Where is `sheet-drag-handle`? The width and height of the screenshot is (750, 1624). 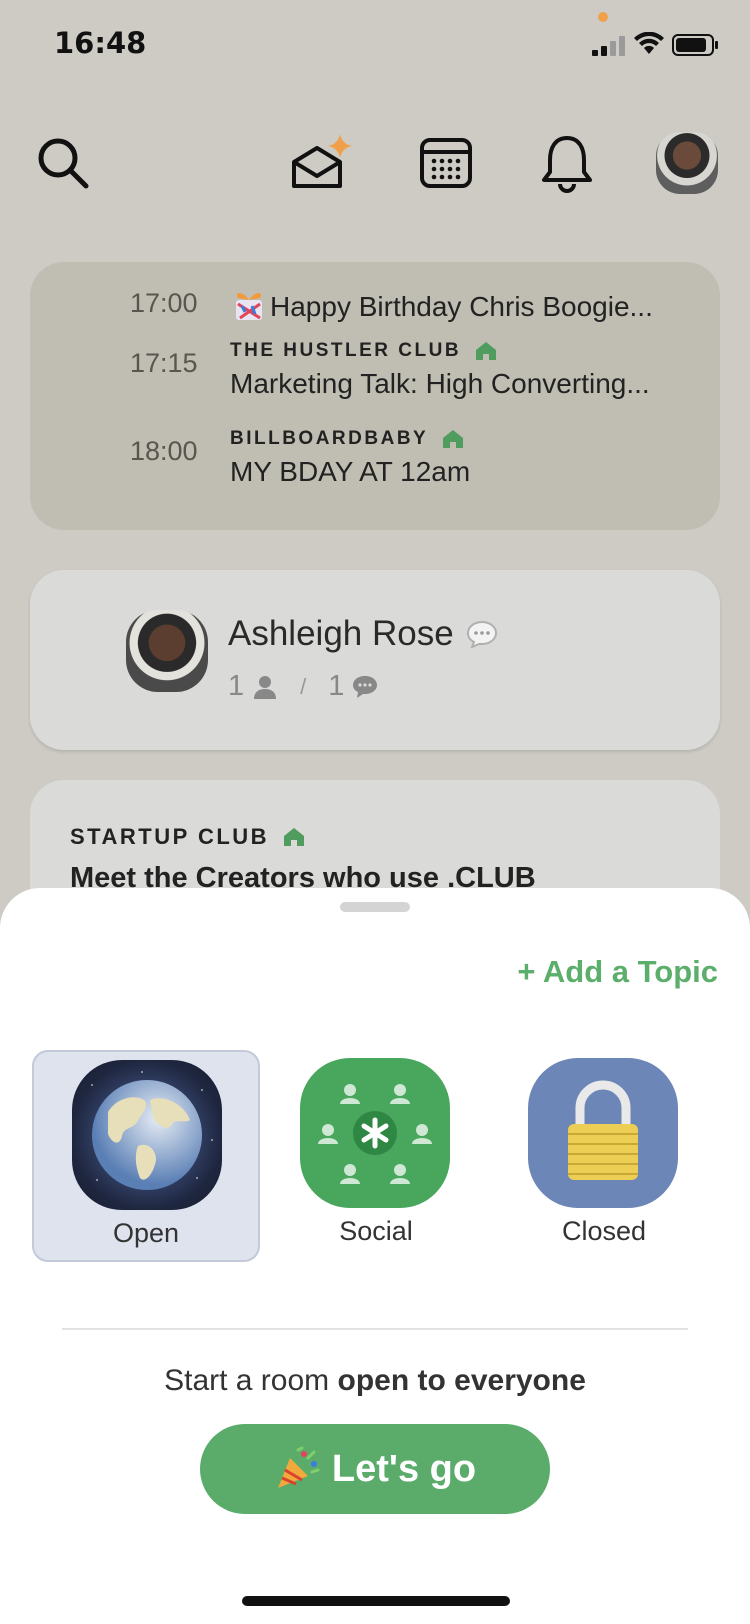
sheet-drag-handle is located at coordinates (375, 907).